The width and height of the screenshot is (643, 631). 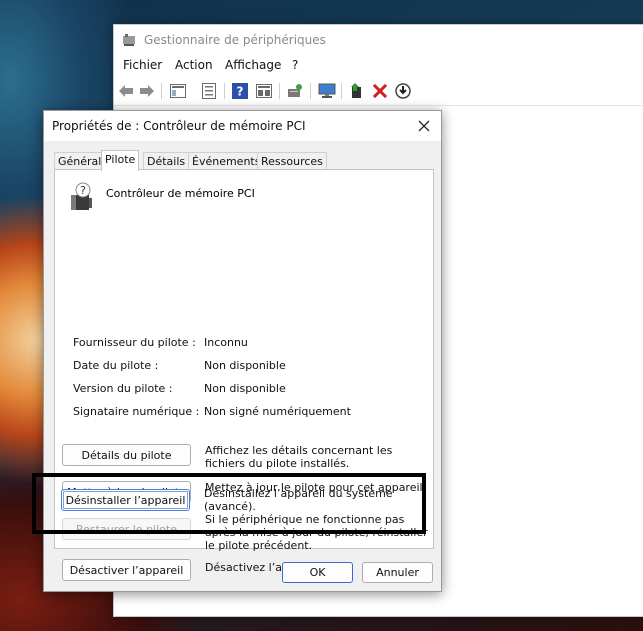 What do you see at coordinates (147, 91) in the screenshot?
I see `forward-arrow-icon` at bounding box center [147, 91].